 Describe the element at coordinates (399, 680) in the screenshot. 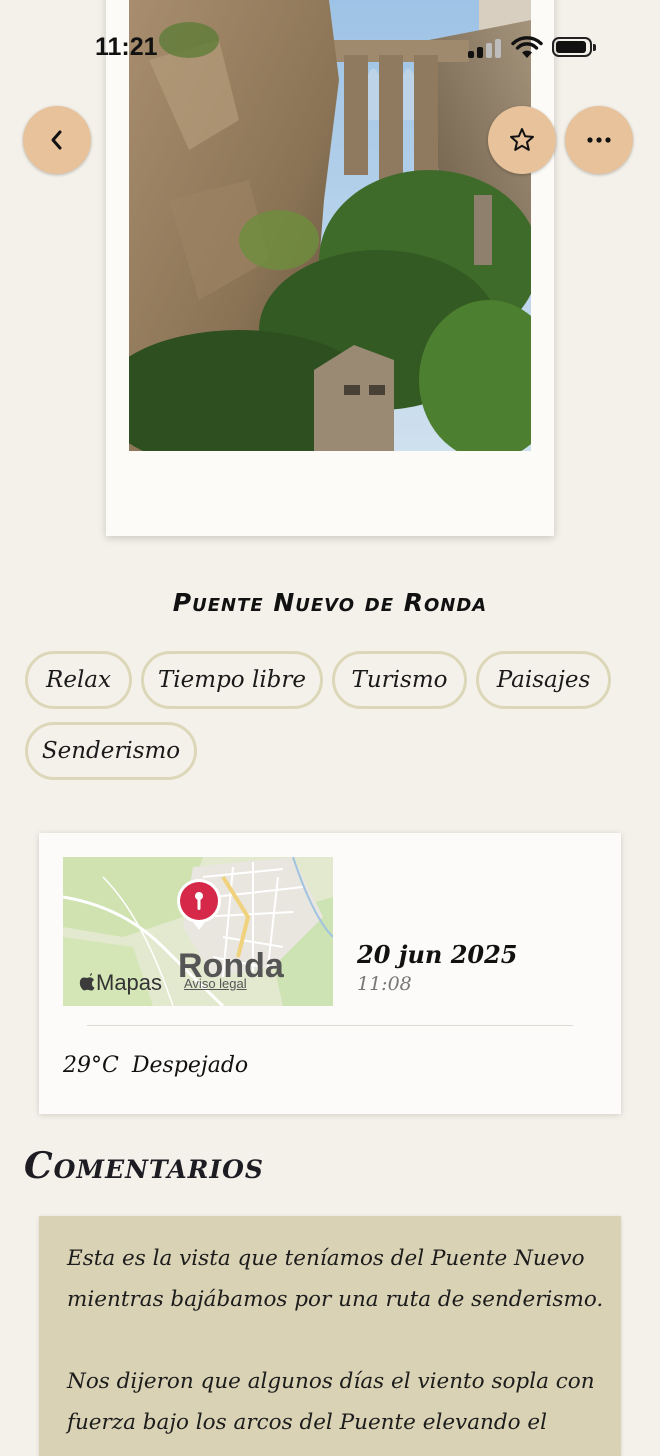

I see `tag-chip: Turismo` at that location.